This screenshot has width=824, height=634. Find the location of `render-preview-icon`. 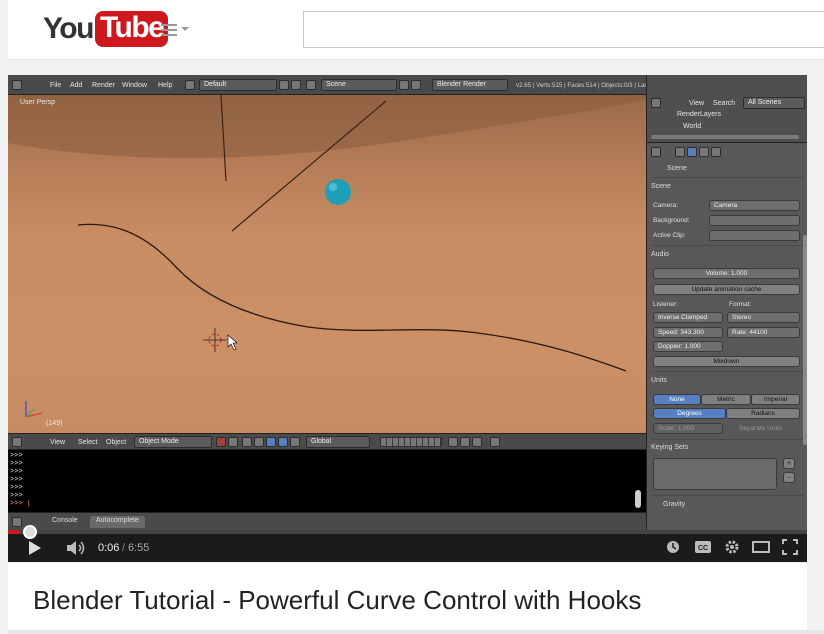

render-preview-icon is located at coordinates (495, 442).